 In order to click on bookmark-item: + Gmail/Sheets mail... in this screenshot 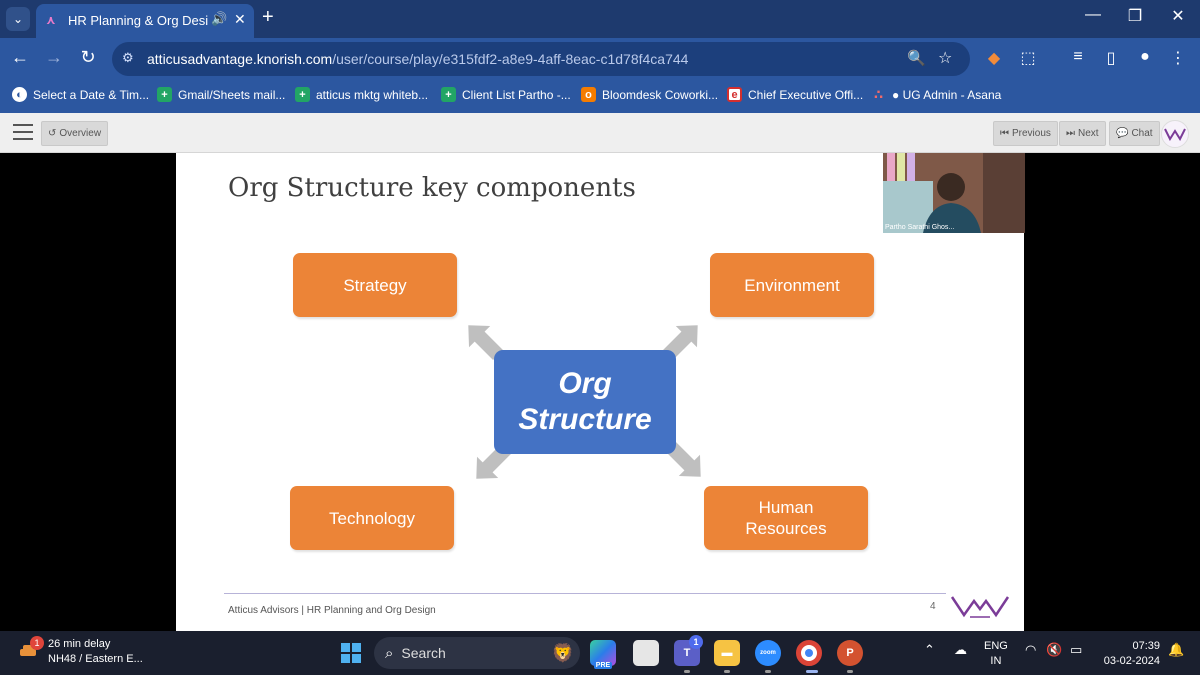, I will do `click(221, 94)`.